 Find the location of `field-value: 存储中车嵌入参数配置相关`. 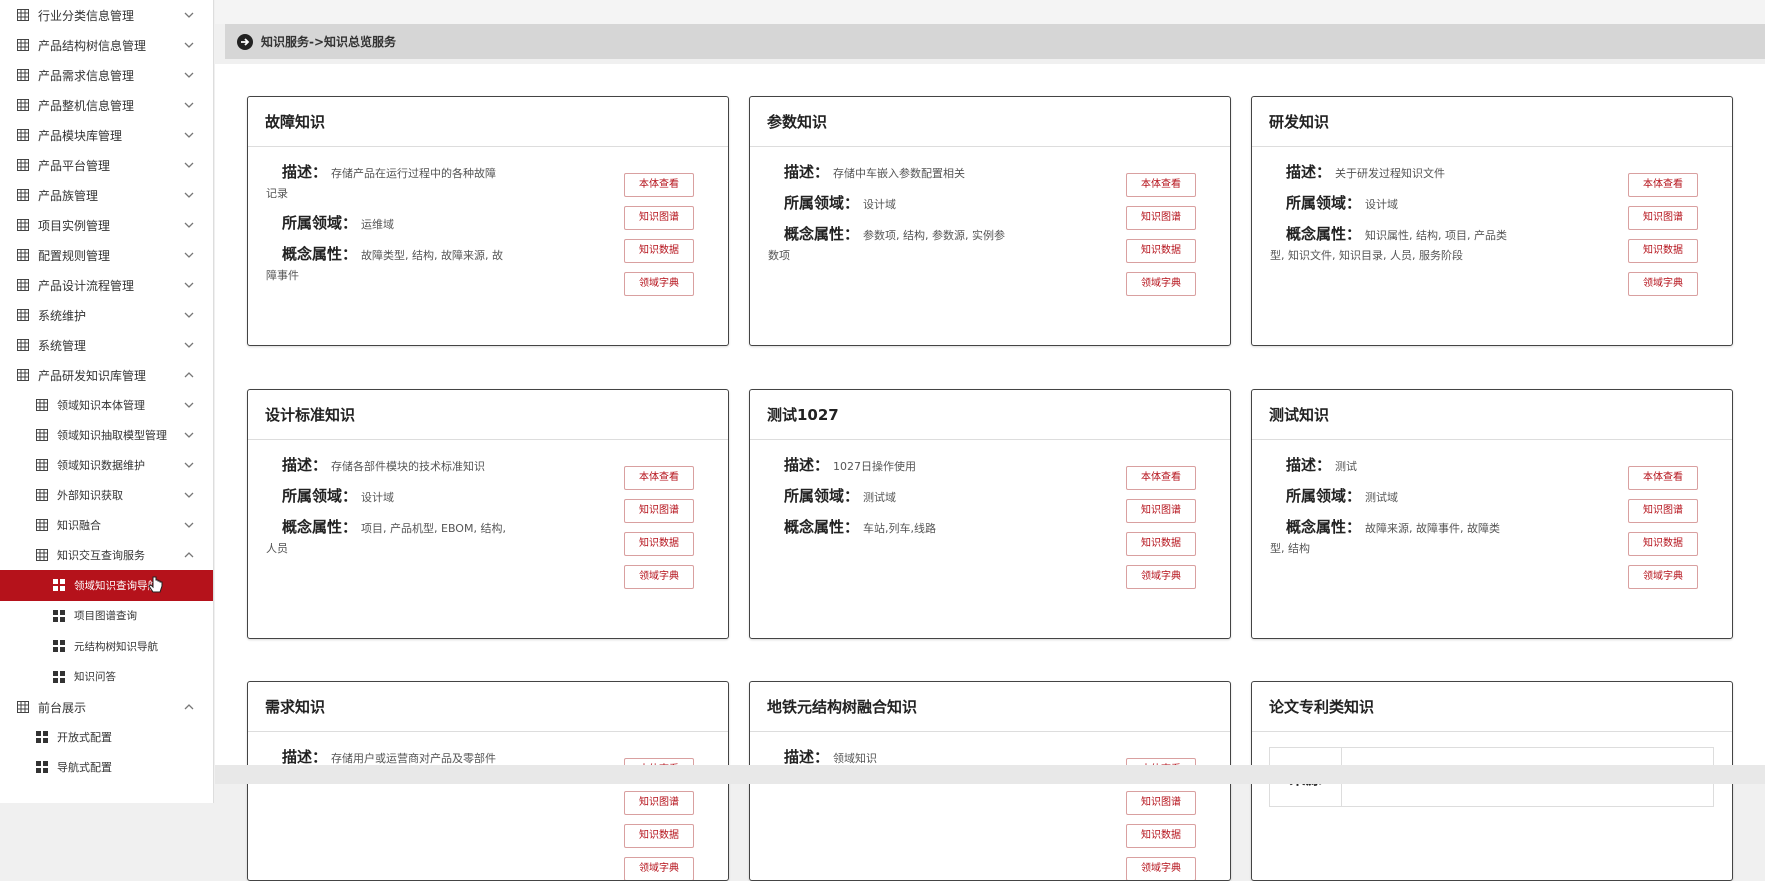

field-value: 存储中车嵌入参数配置相关 is located at coordinates (899, 173).